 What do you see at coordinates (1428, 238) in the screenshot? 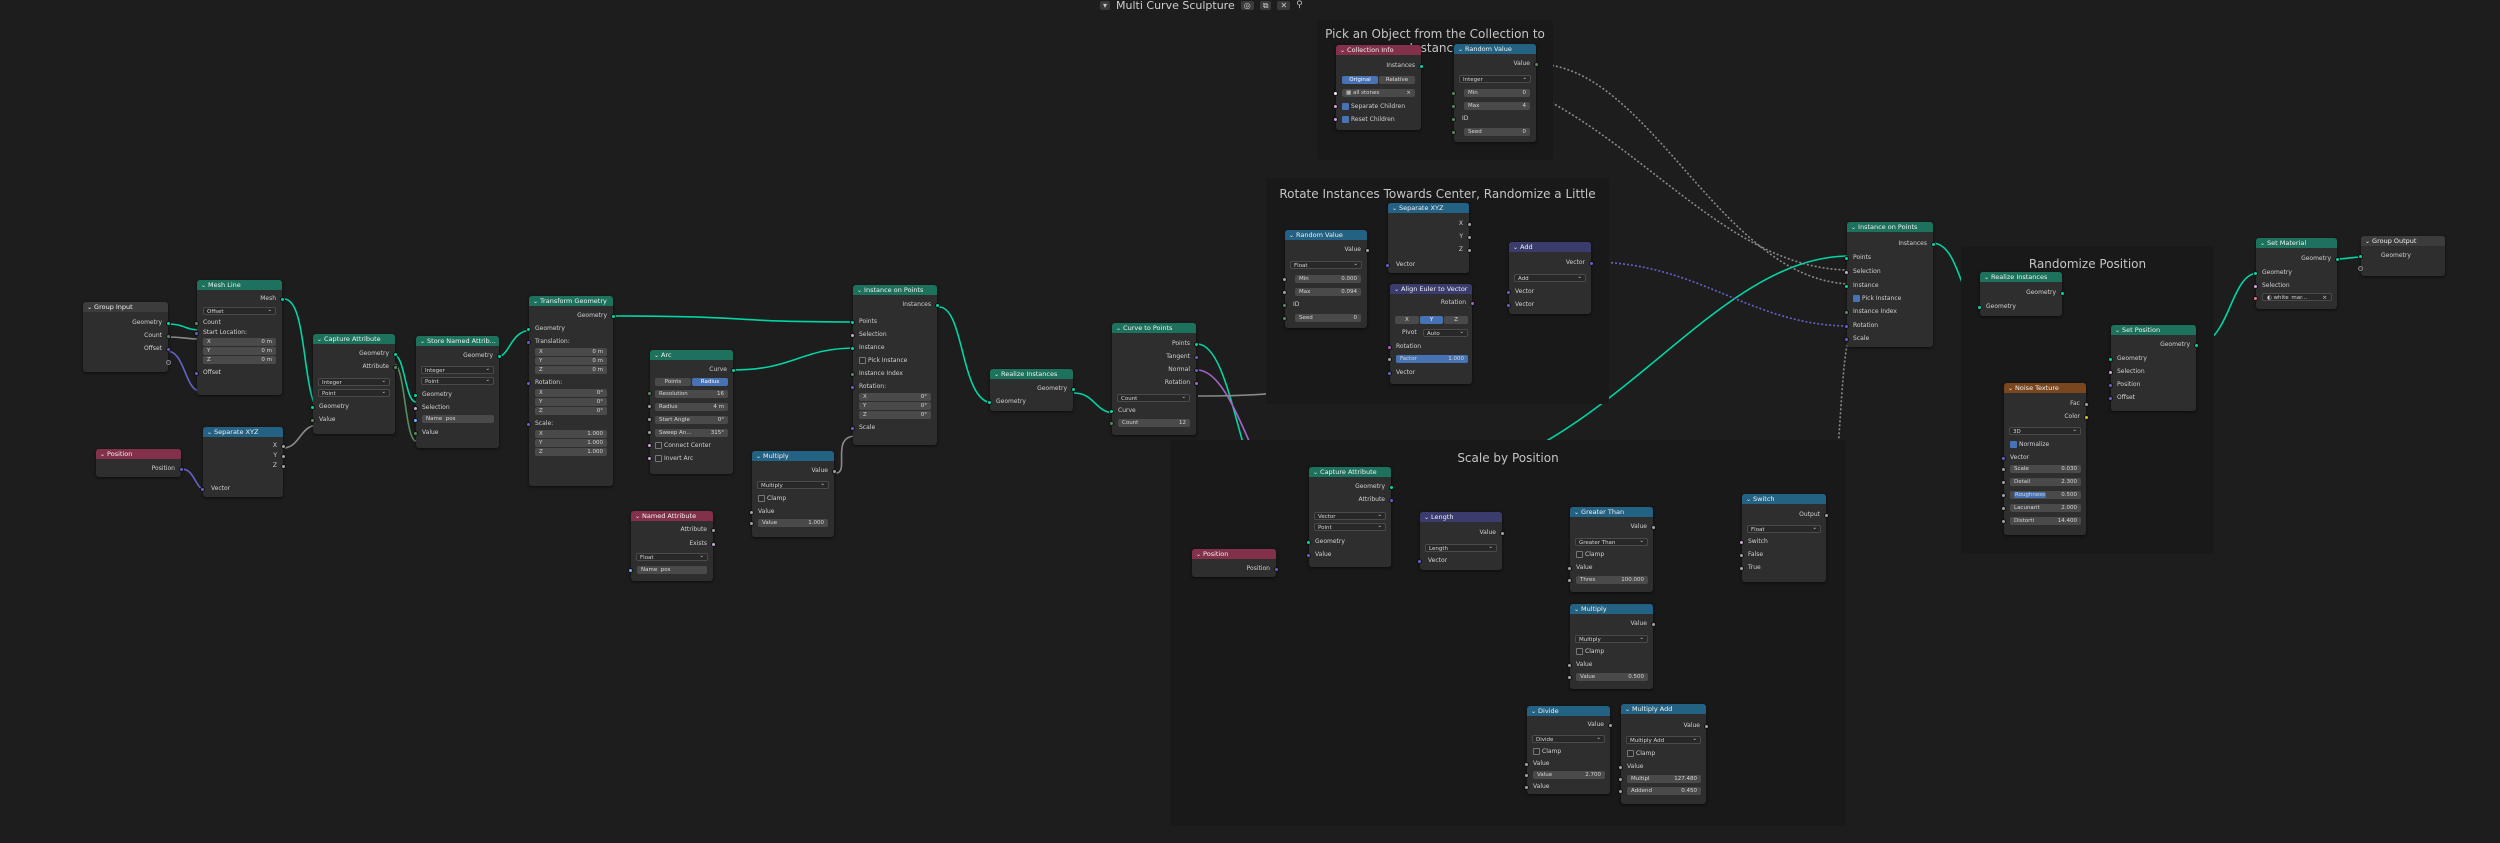
I see `node-separate-xyz: ⌄ Separate XYZ X Y Z Vector` at bounding box center [1428, 238].